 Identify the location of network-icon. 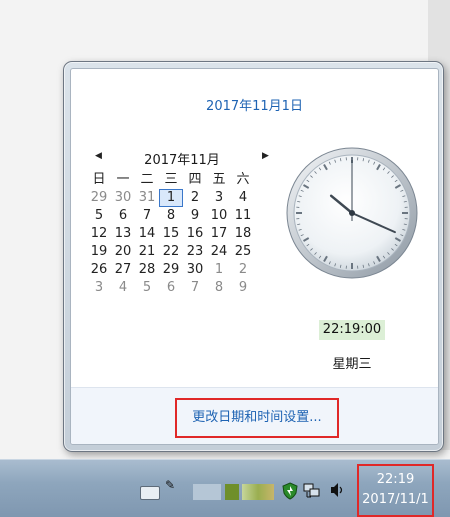
(312, 491).